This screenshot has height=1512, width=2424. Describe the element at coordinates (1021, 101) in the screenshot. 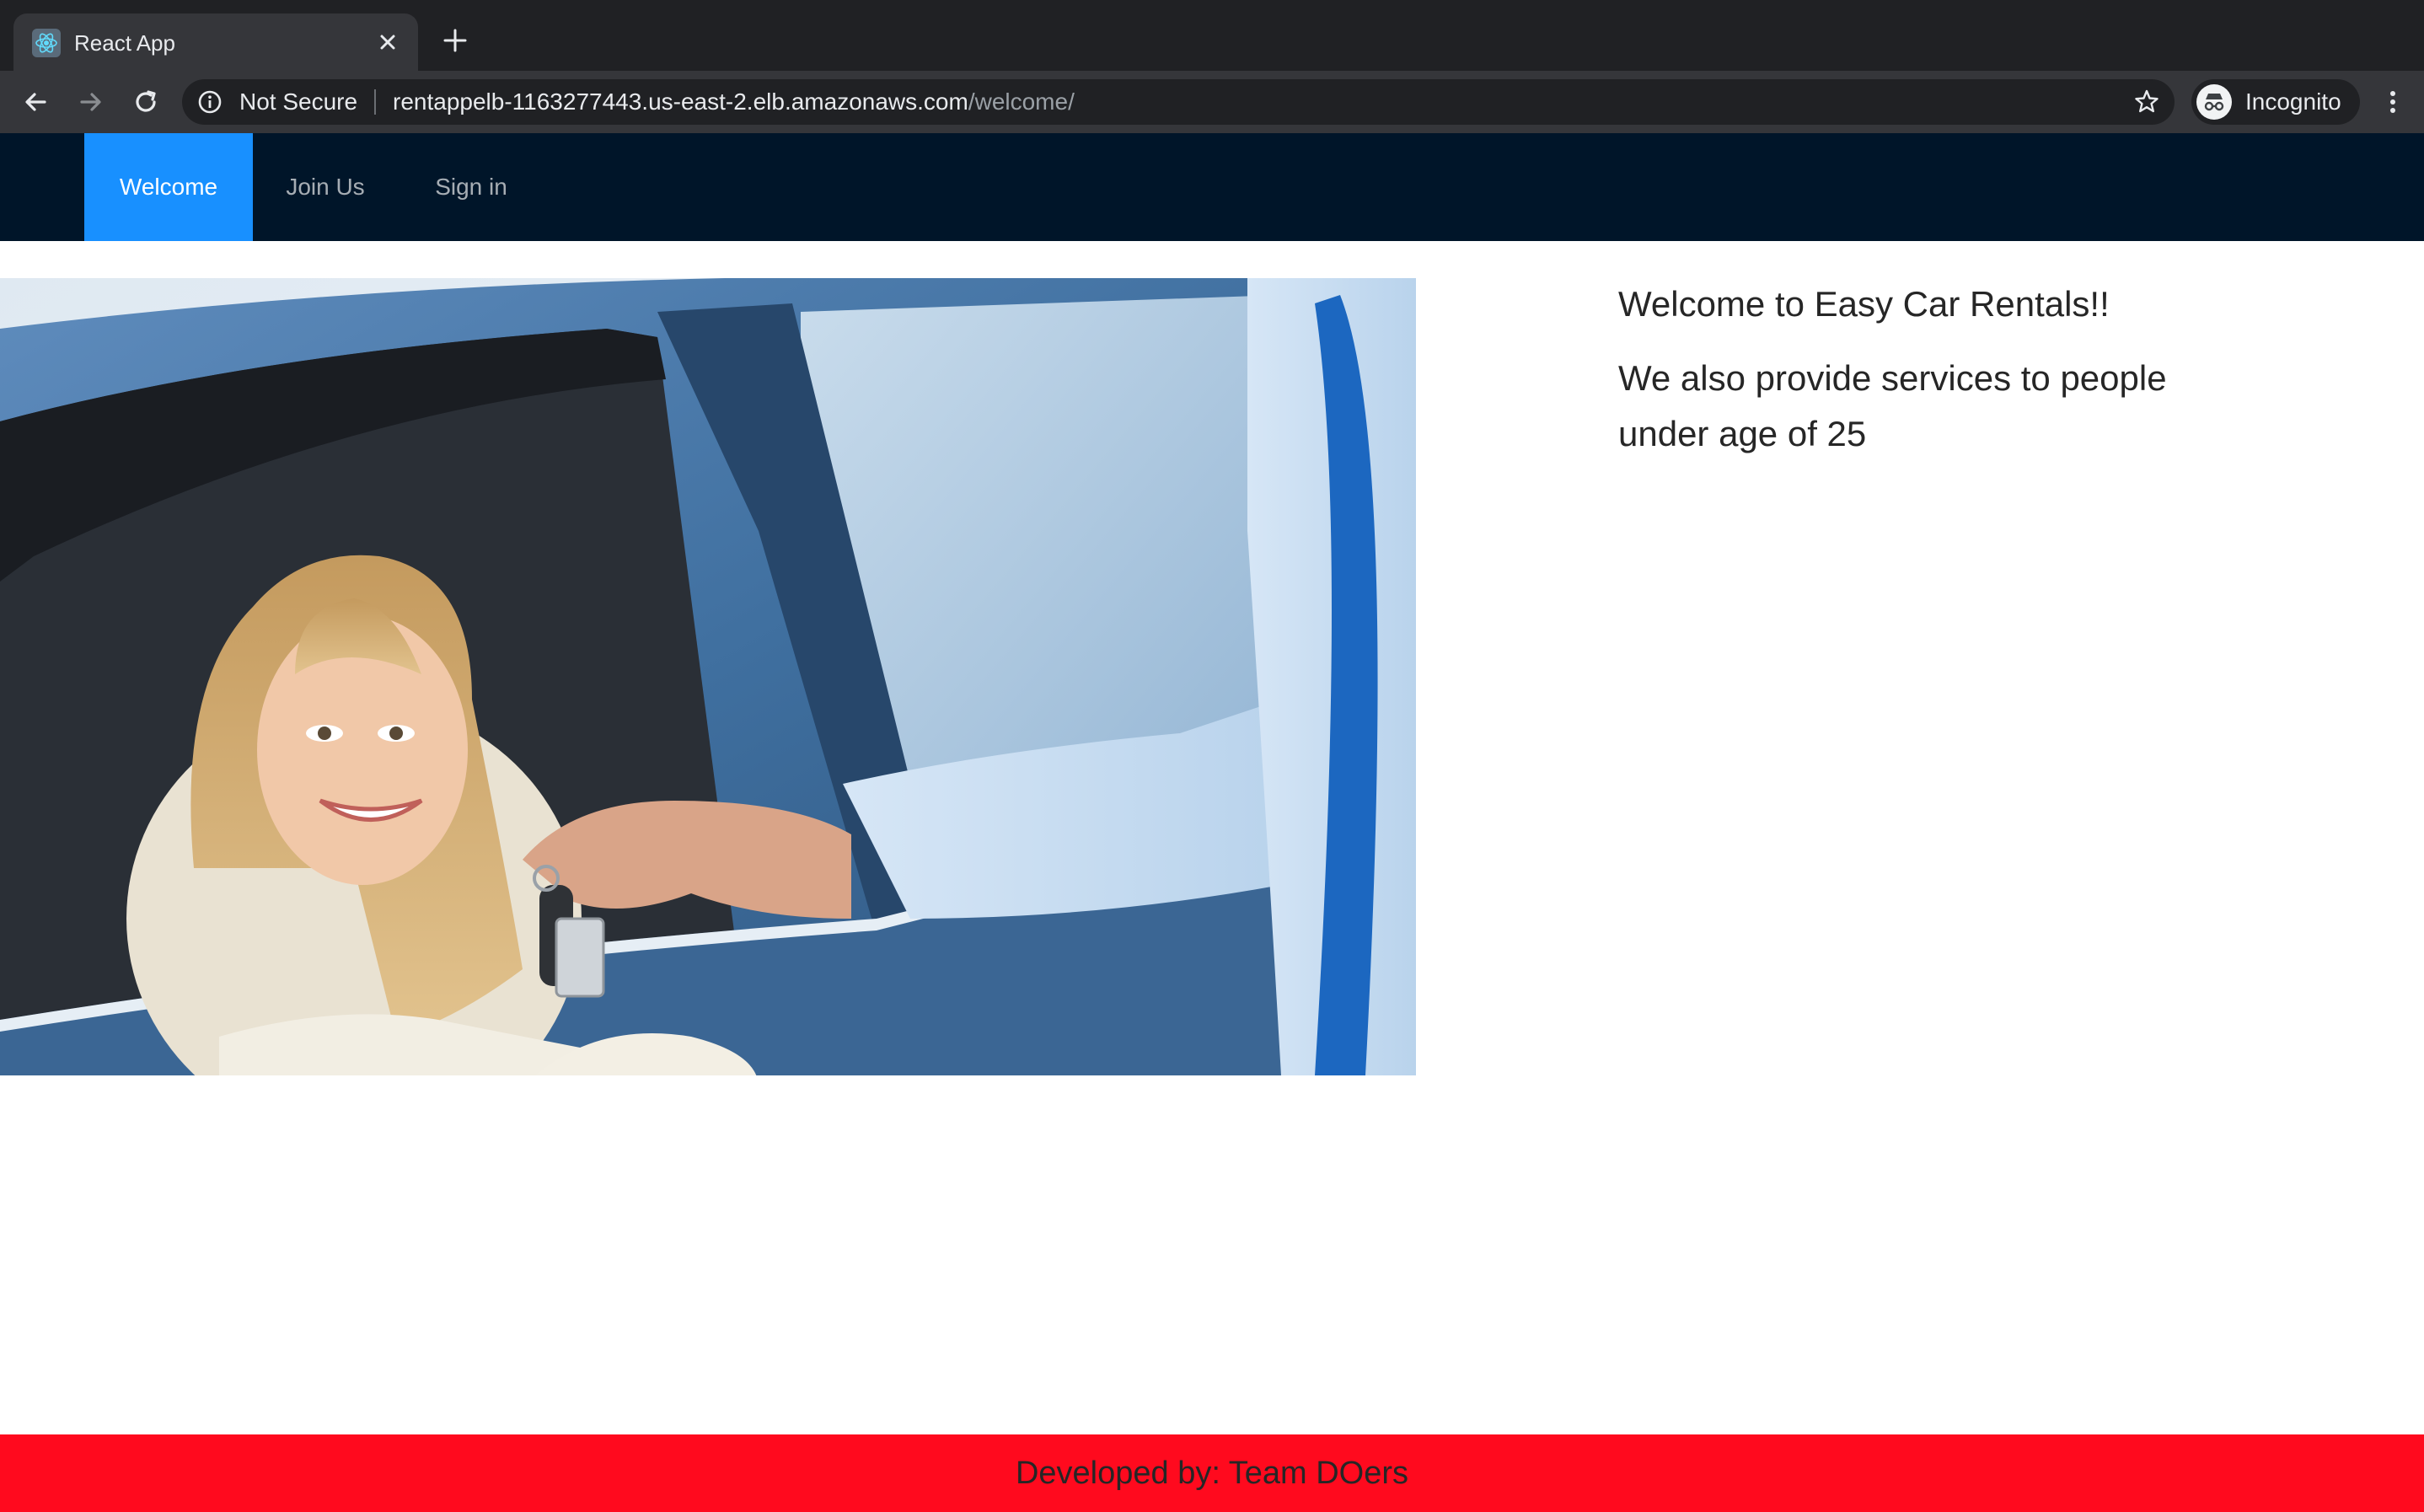

I see `url-path: /welcome/` at that location.